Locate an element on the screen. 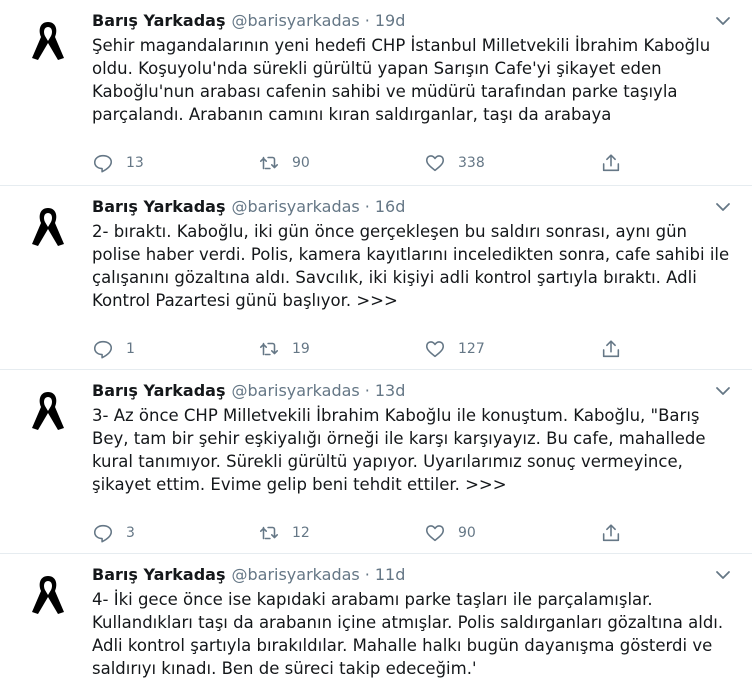 This screenshot has width=752, height=684. timestamp: 11d is located at coordinates (390, 574).